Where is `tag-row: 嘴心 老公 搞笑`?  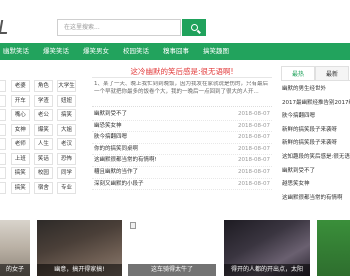 tag-row: 嘴心 老公 搞笑 is located at coordinates (40, 115).